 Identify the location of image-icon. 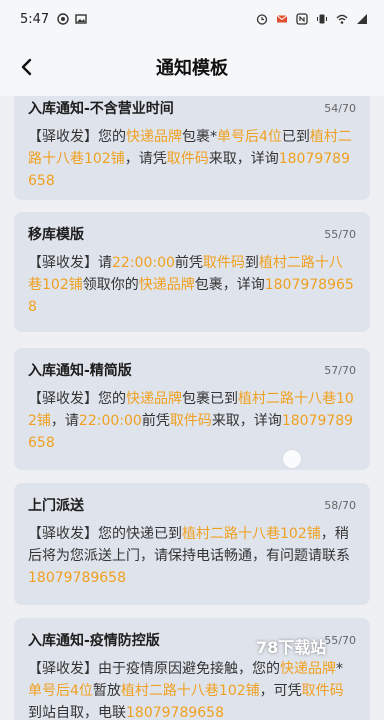
(81, 19).